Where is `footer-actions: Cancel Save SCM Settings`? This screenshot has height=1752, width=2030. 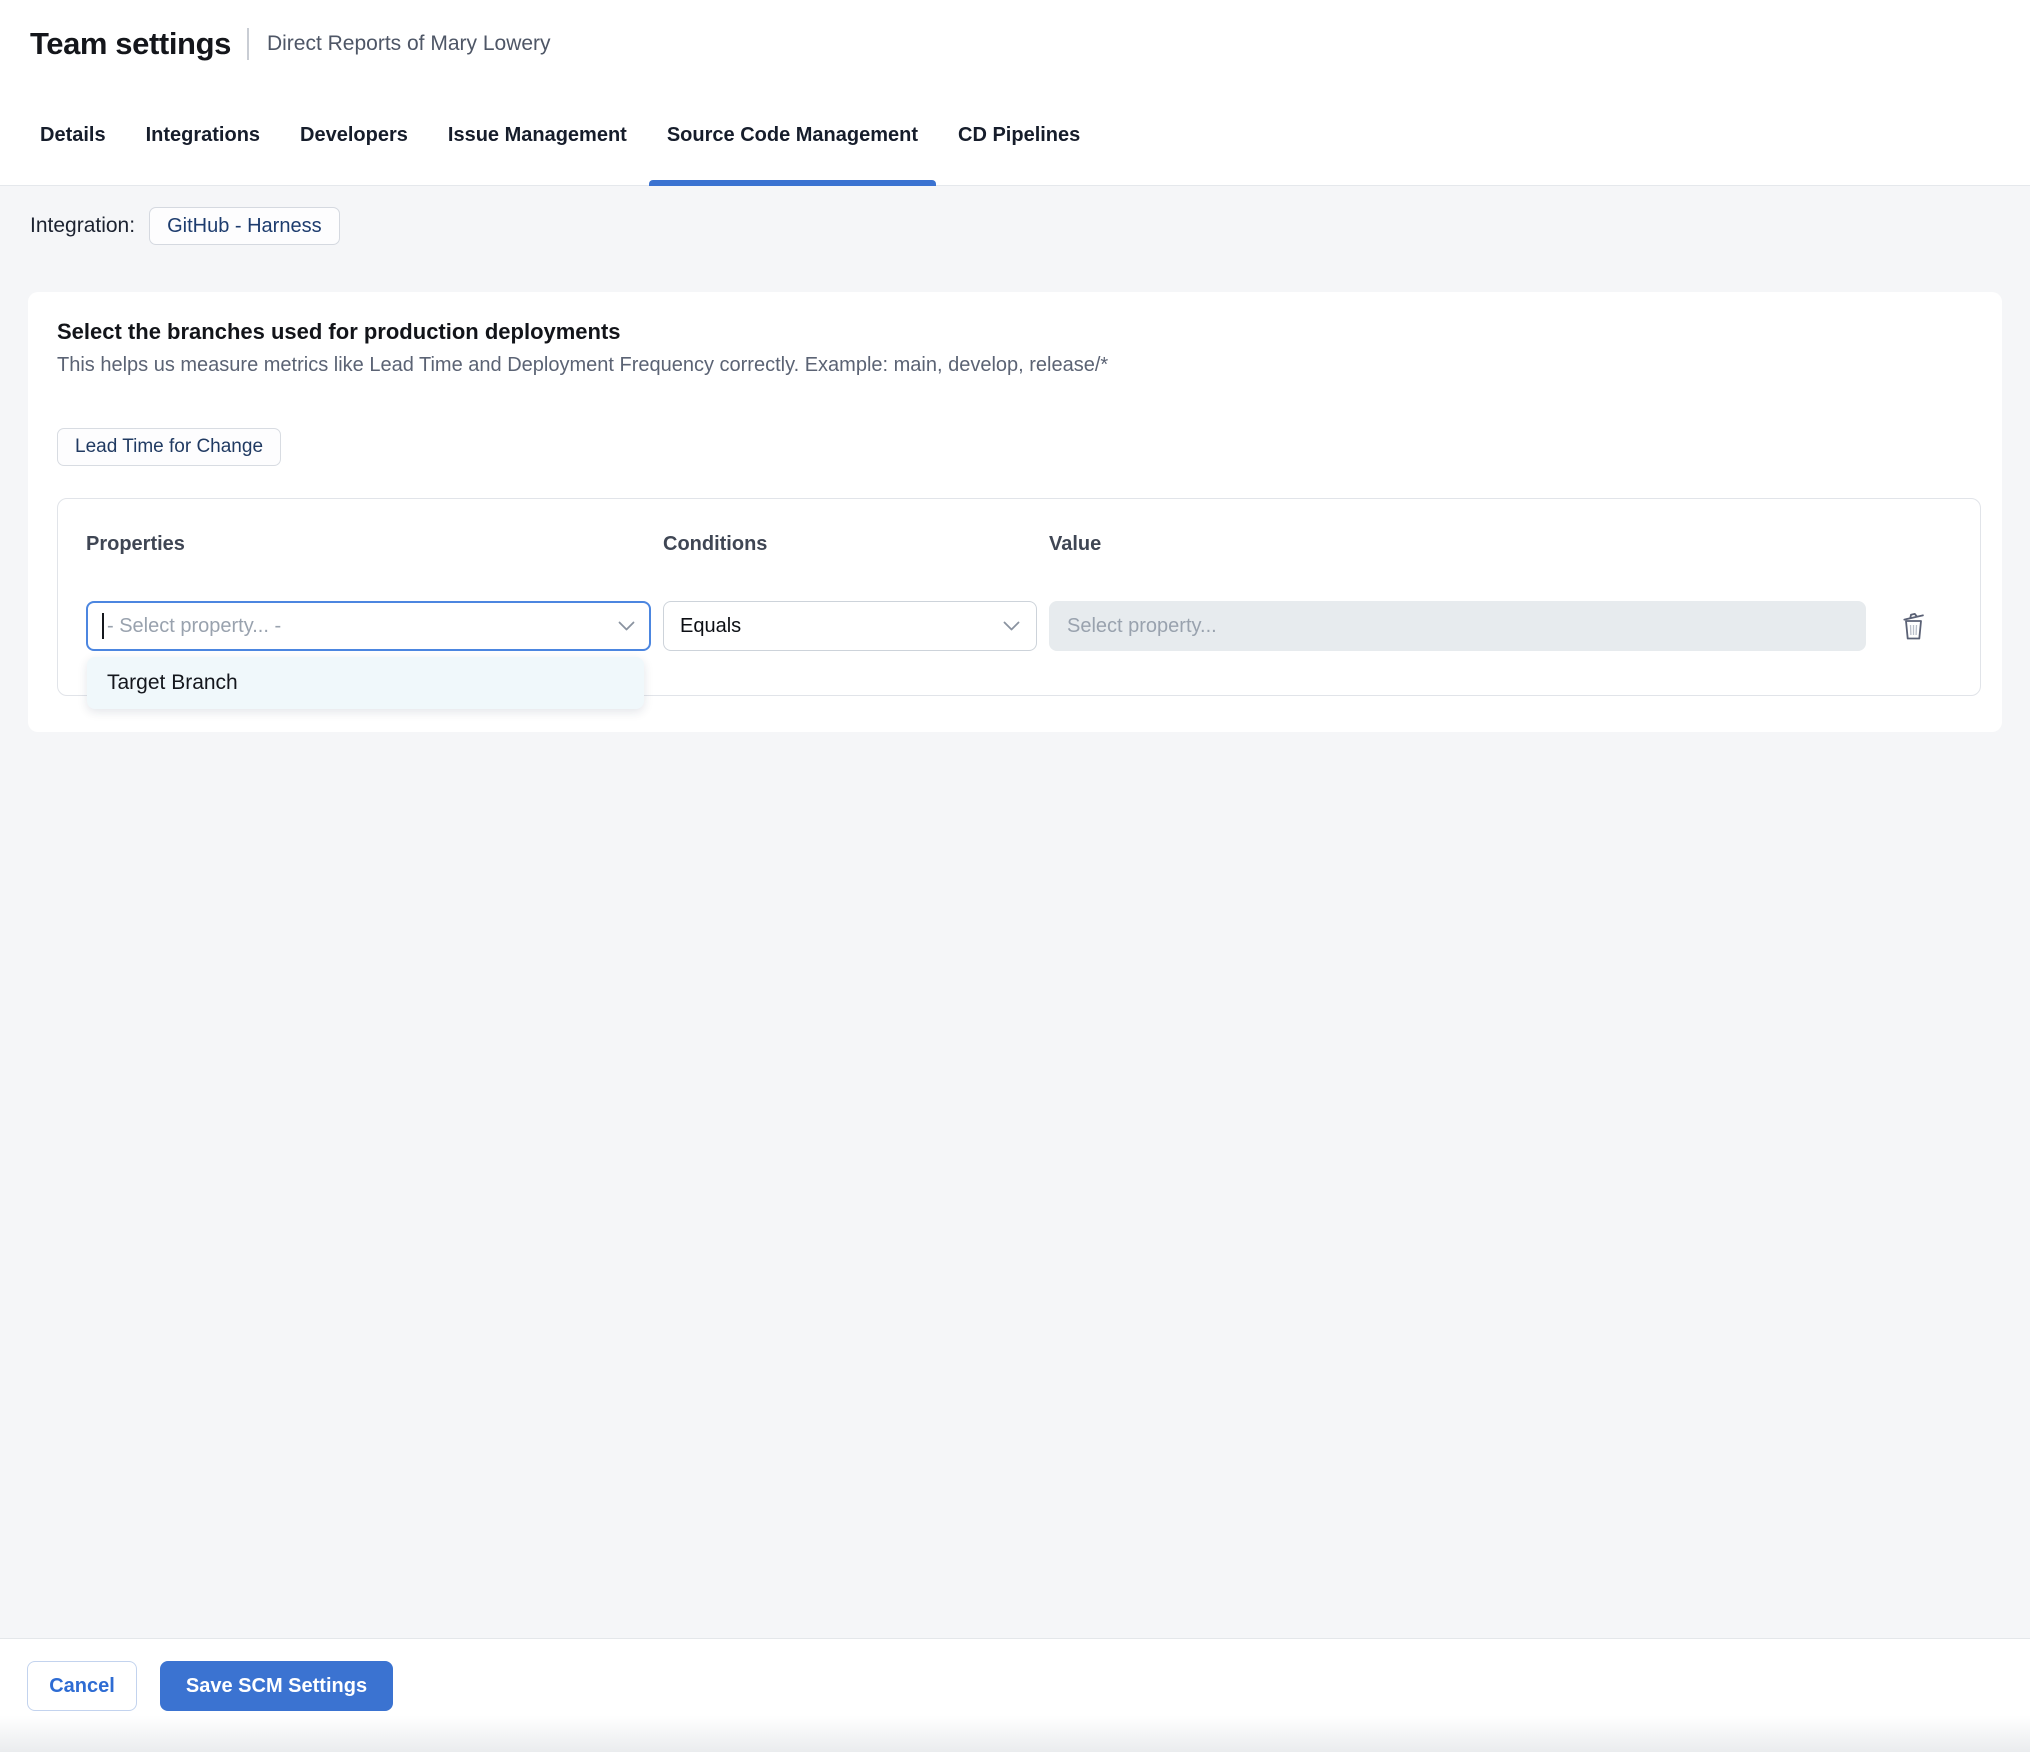 footer-actions: Cancel Save SCM Settings is located at coordinates (1015, 1695).